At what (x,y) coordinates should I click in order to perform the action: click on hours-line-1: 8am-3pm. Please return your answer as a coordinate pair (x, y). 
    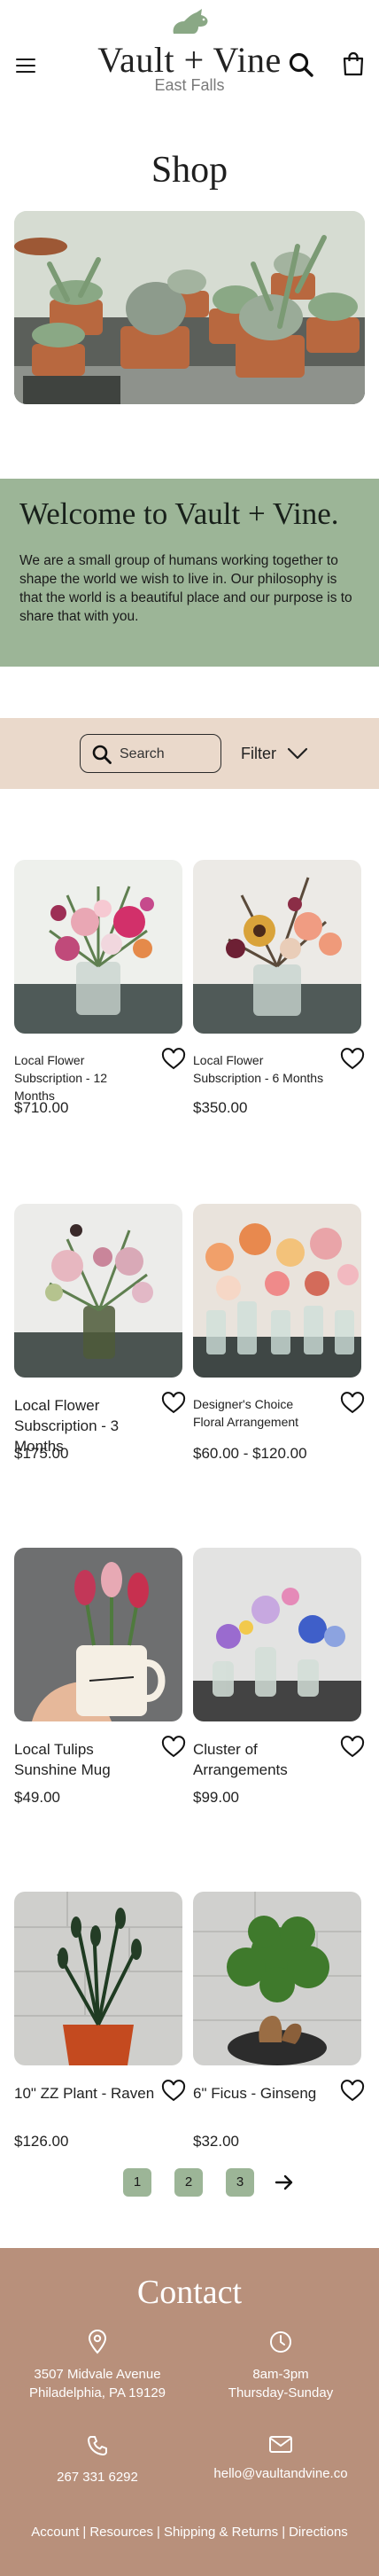
    Looking at the image, I should click on (280, 2374).